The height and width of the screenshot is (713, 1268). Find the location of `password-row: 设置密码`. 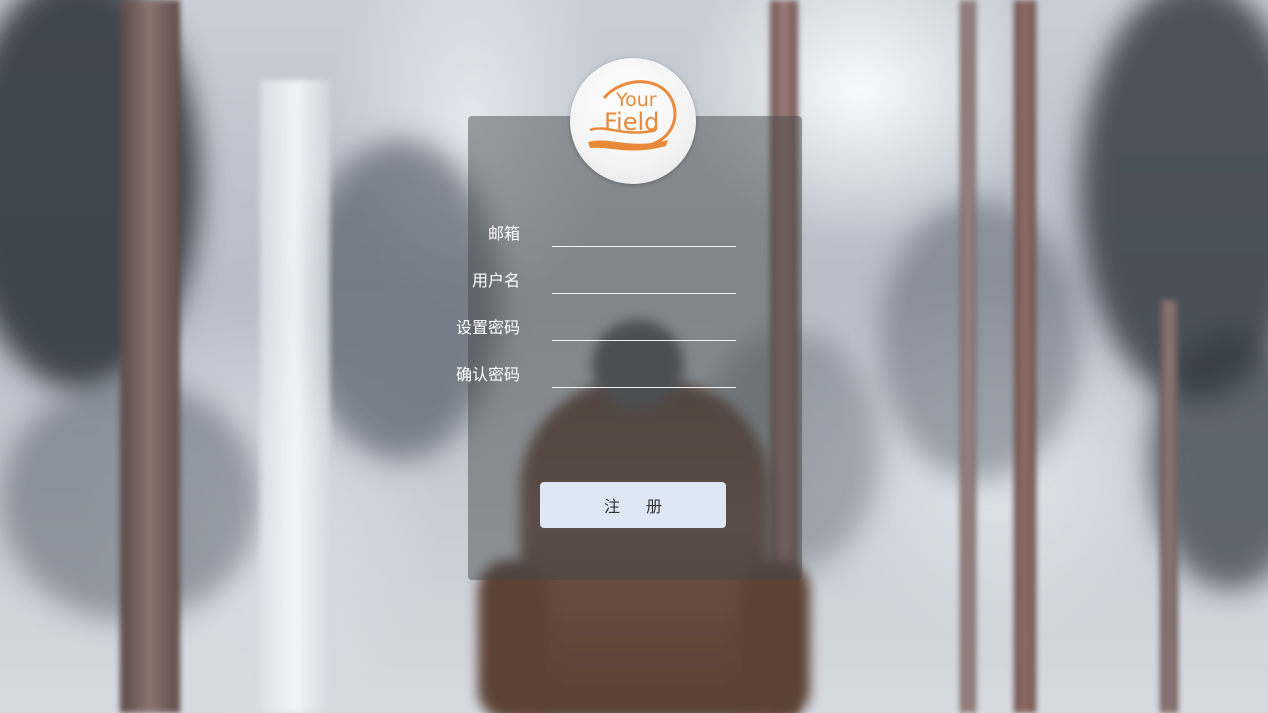

password-row: 设置密码 is located at coordinates (598, 328).